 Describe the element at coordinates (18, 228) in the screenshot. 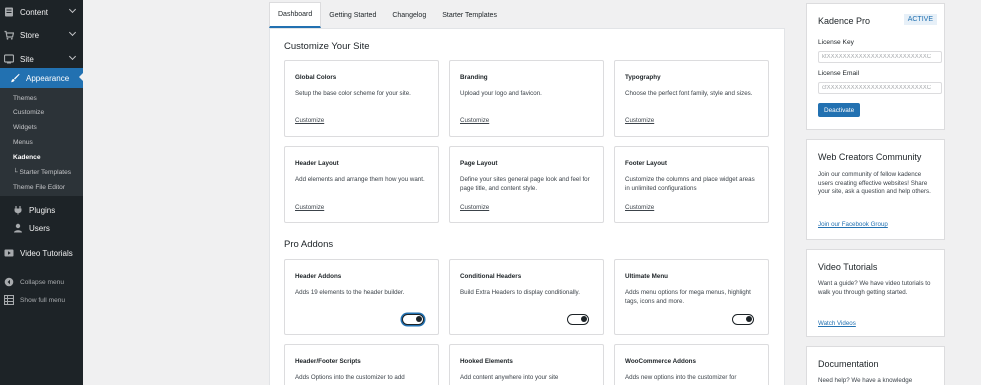

I see `users-icon` at that location.